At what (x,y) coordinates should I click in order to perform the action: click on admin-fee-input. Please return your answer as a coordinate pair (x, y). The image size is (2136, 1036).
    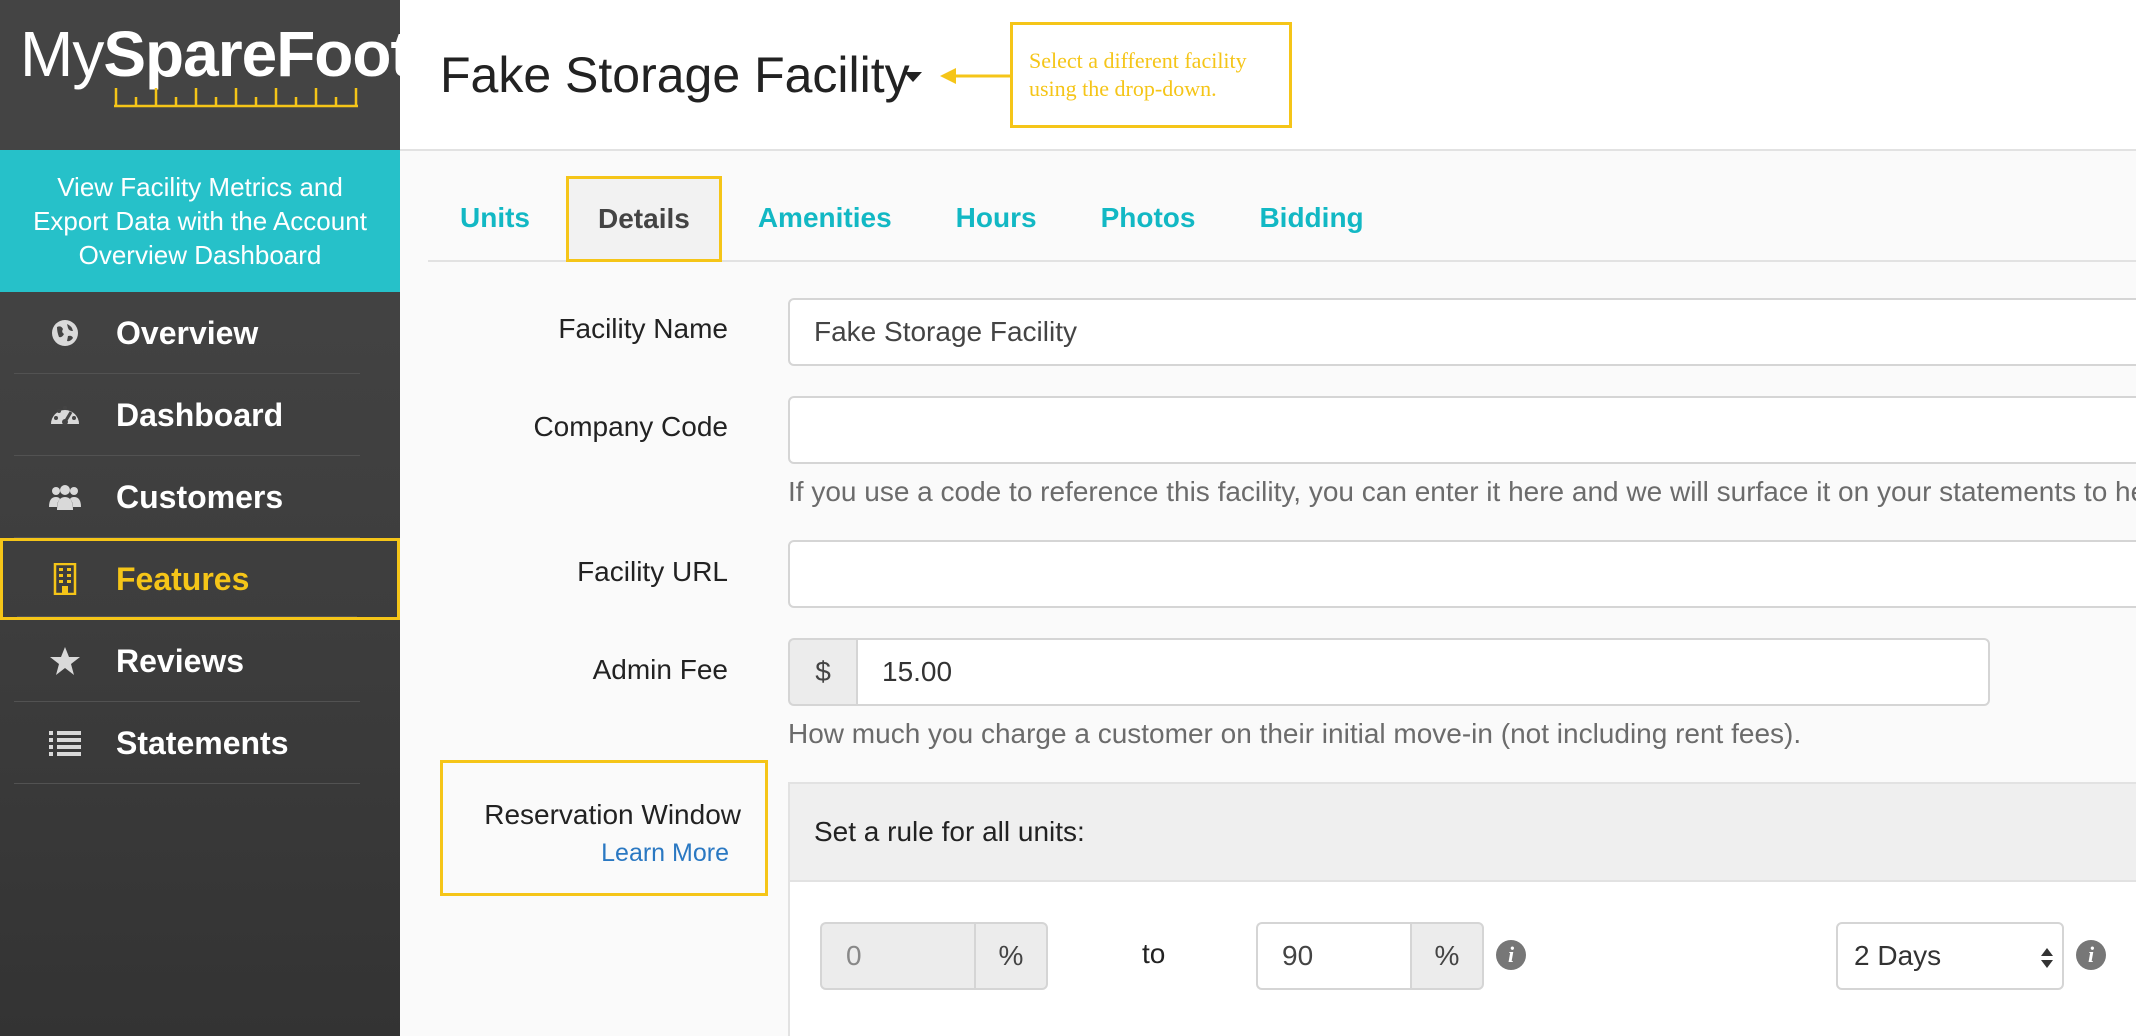
    Looking at the image, I should click on (1423, 672).